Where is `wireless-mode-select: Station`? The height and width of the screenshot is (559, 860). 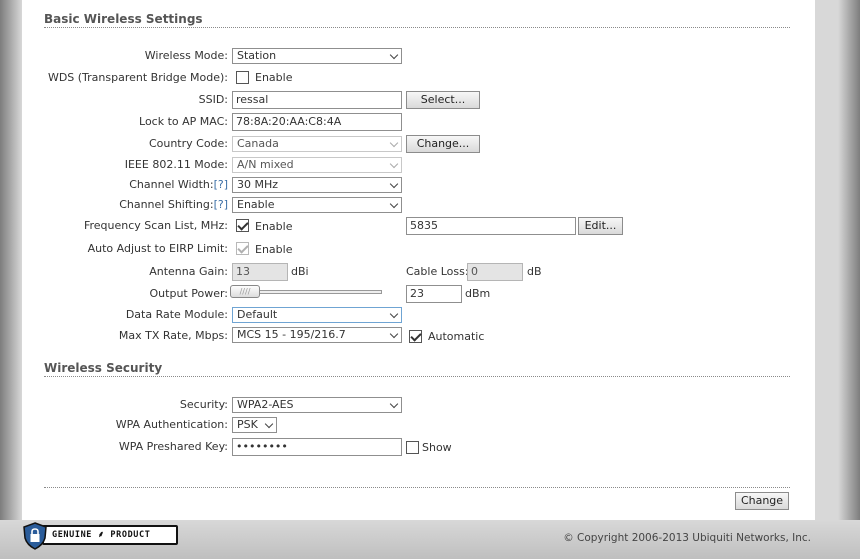 wireless-mode-select: Station is located at coordinates (317, 56).